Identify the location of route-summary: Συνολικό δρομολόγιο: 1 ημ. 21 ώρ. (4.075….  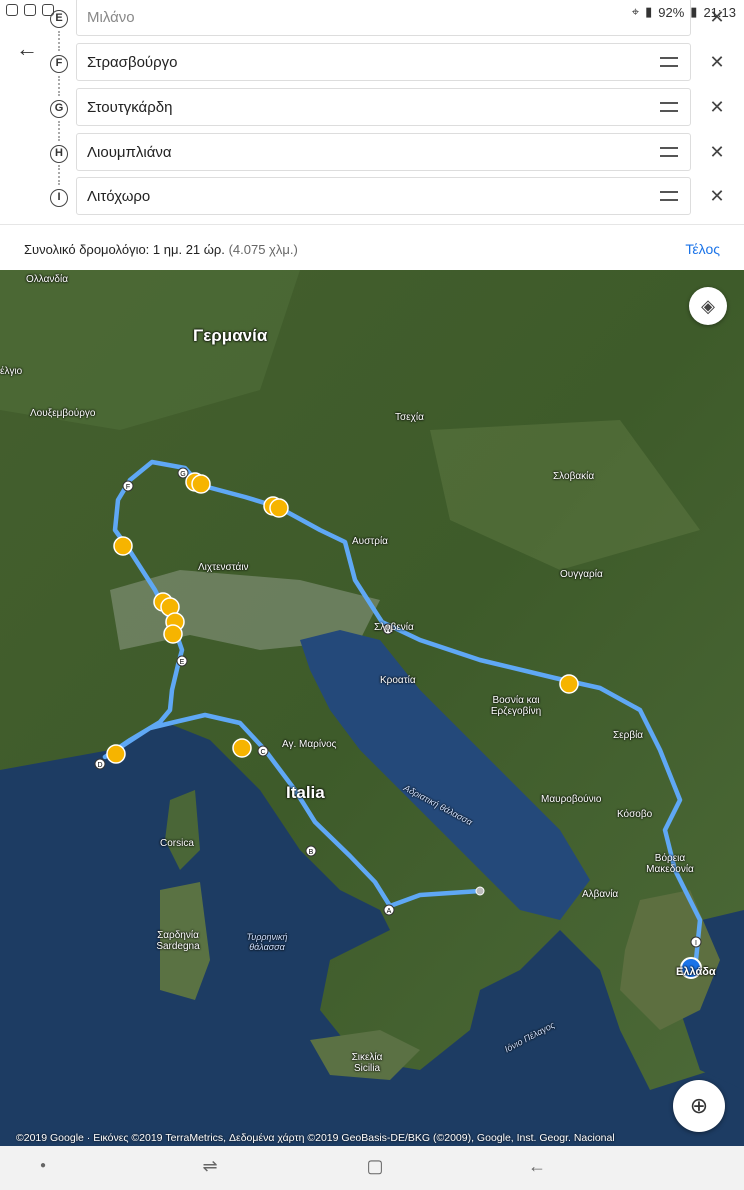
(372, 247).